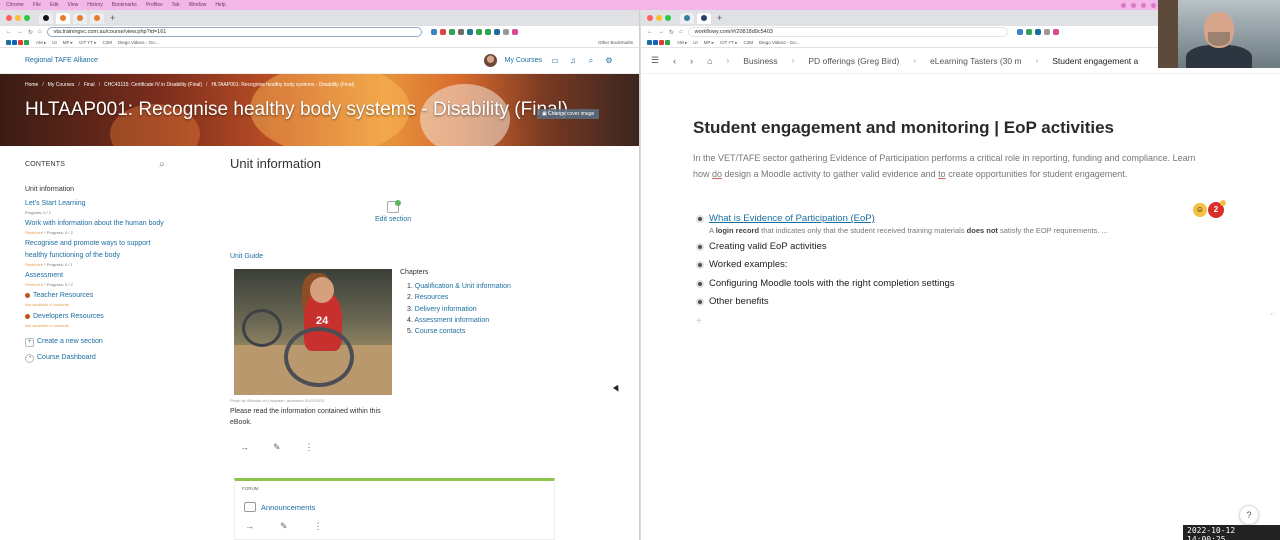 The image size is (1280, 540). Describe the element at coordinates (976, 61) in the screenshot. I see `breadcrumb-item: eLearning Tasters (30 m` at that location.